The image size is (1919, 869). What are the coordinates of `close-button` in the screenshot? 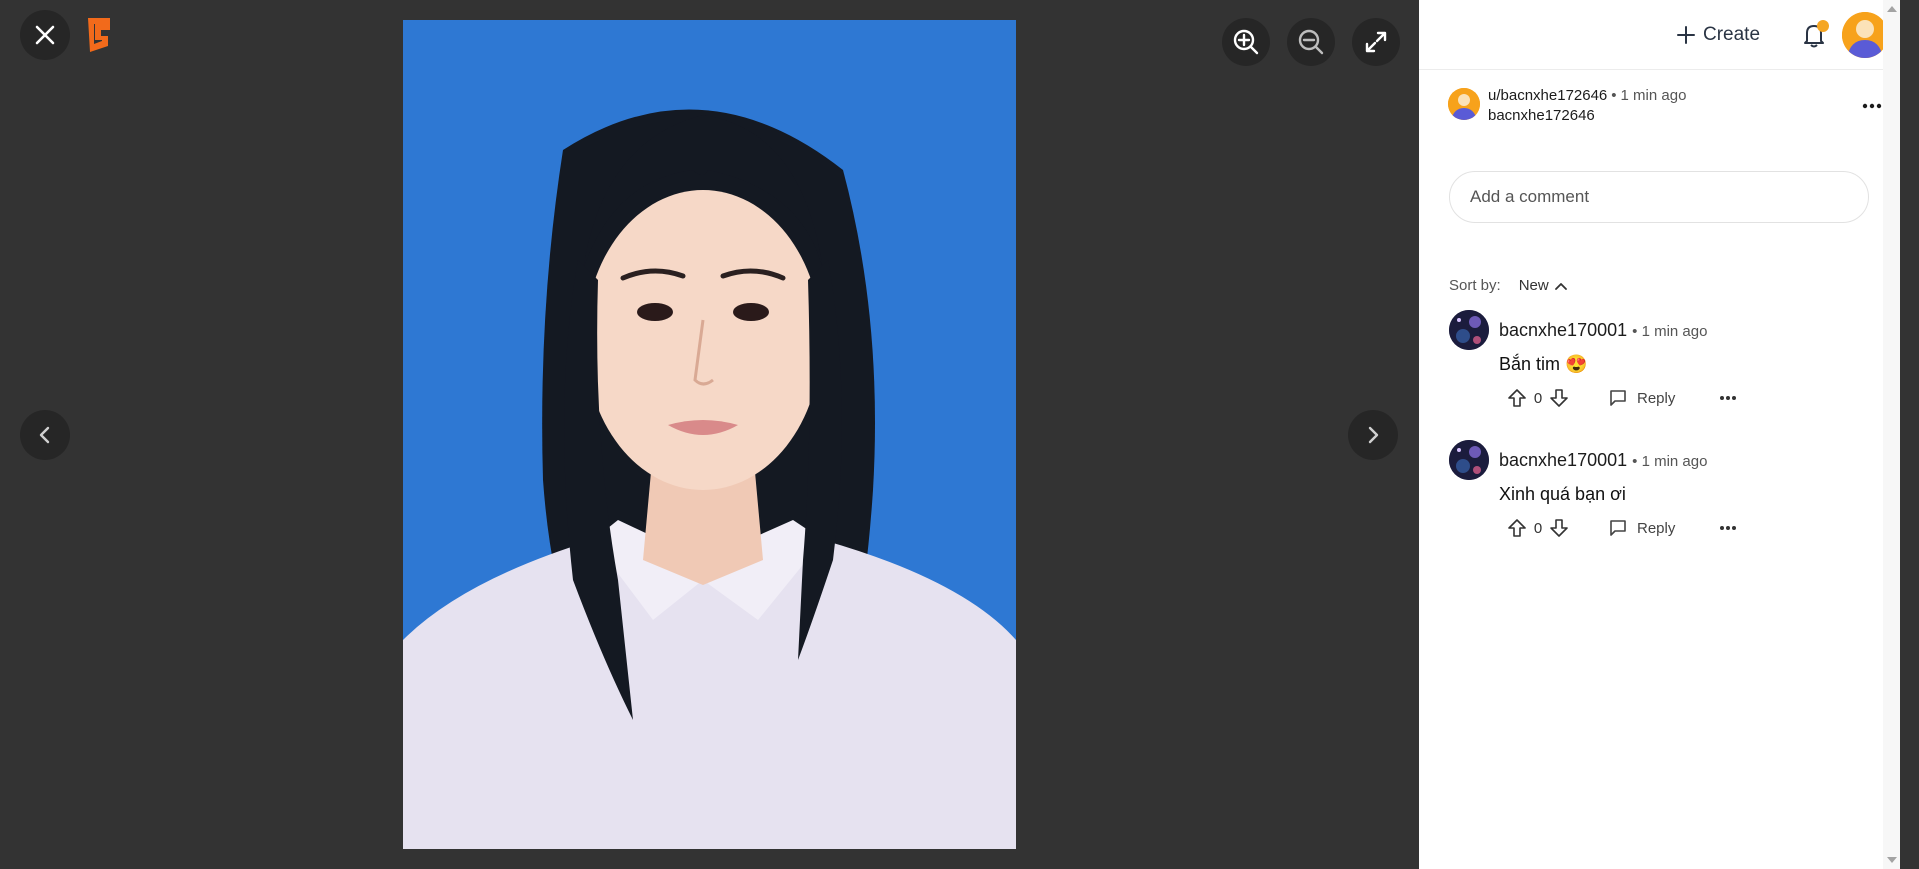 It's located at (45, 35).